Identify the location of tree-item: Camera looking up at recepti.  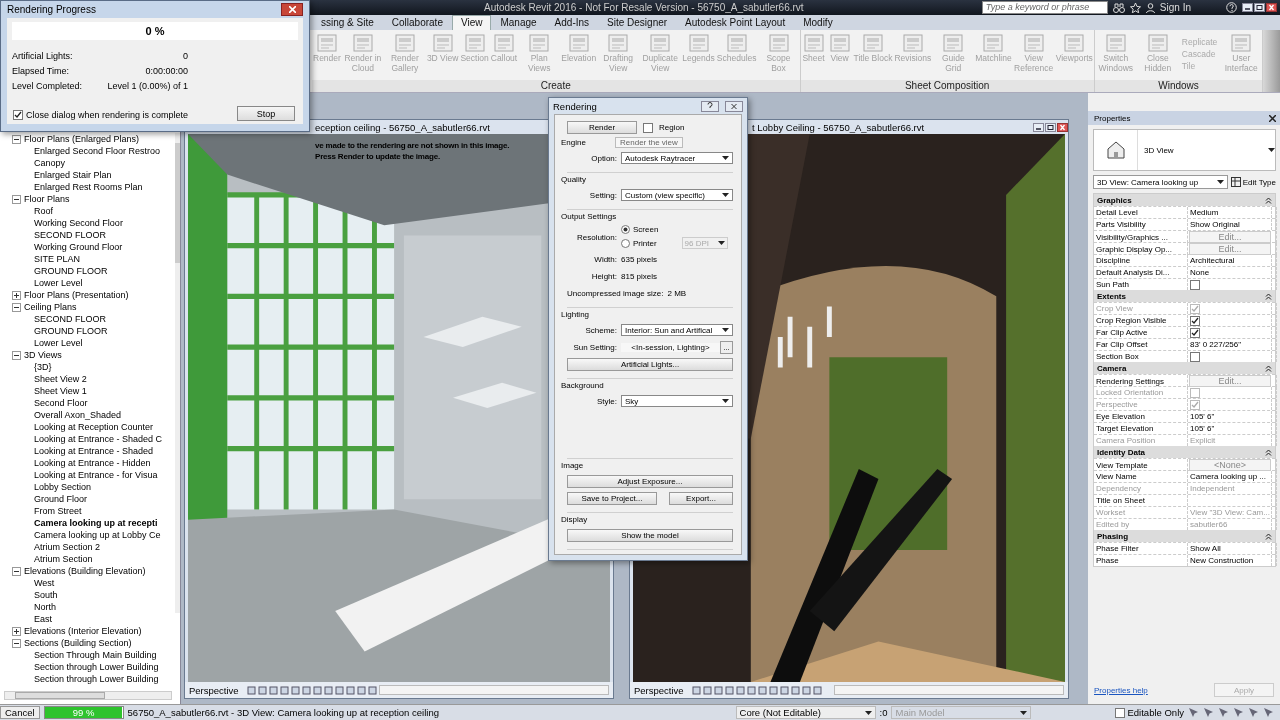
(96, 523).